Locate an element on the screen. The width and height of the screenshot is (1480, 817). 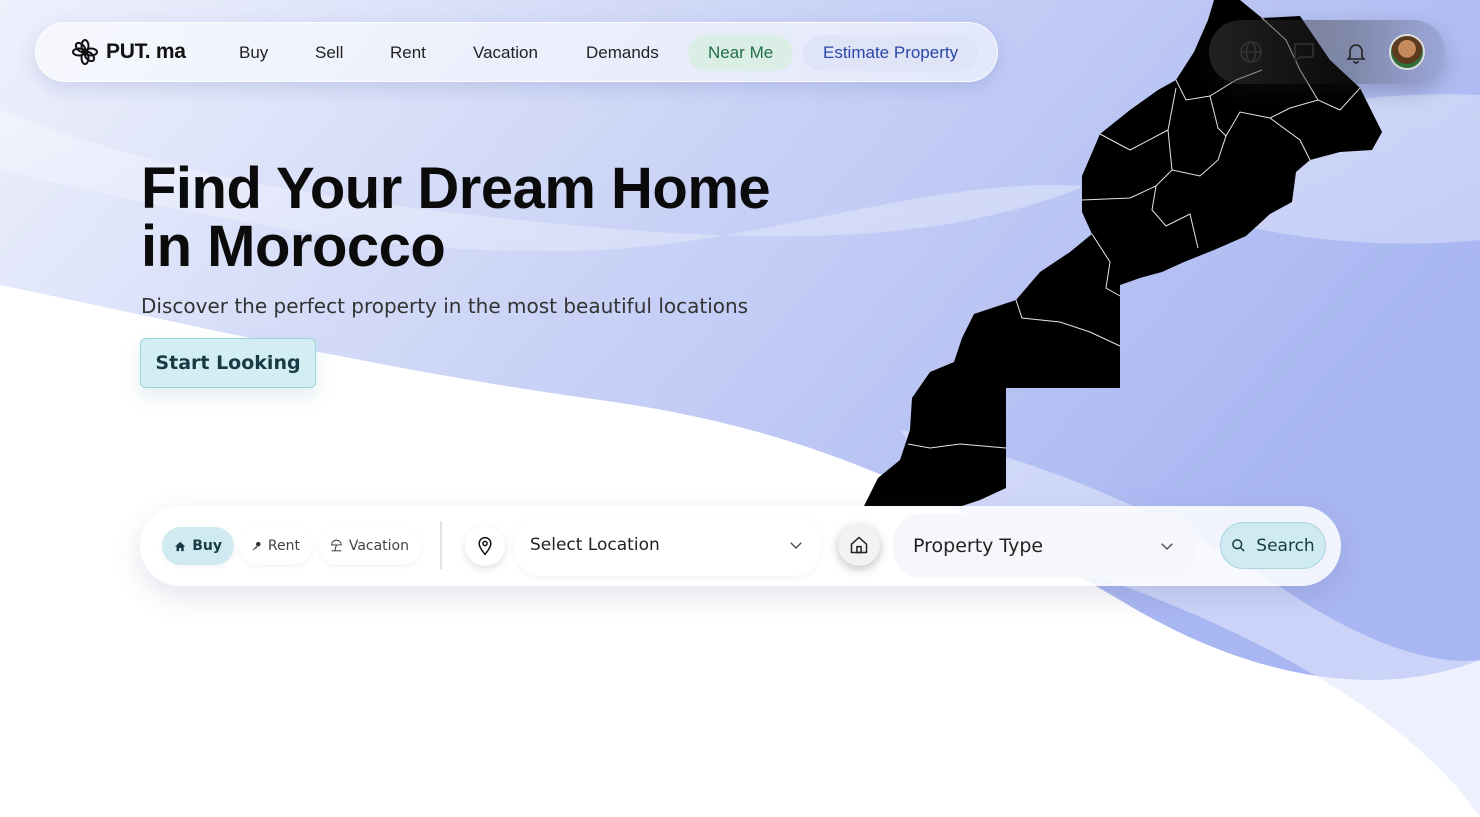
hero-title-line1: Find Your Dream Home is located at coordinates (456, 188).